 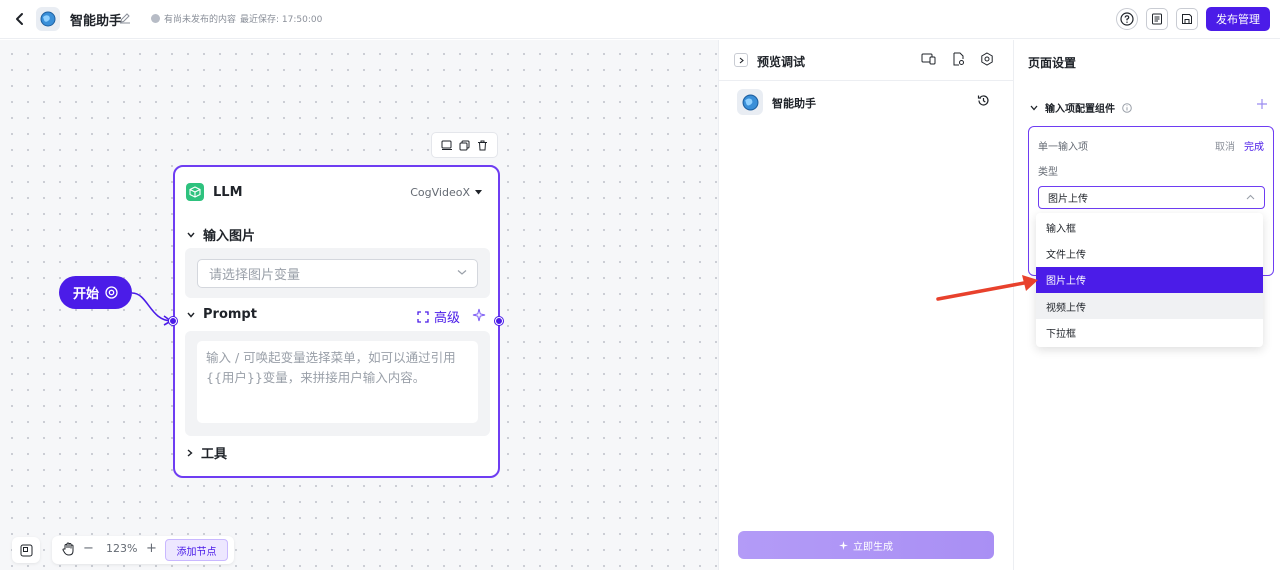 I want to click on delete-node-icon, so click(x=482, y=145).